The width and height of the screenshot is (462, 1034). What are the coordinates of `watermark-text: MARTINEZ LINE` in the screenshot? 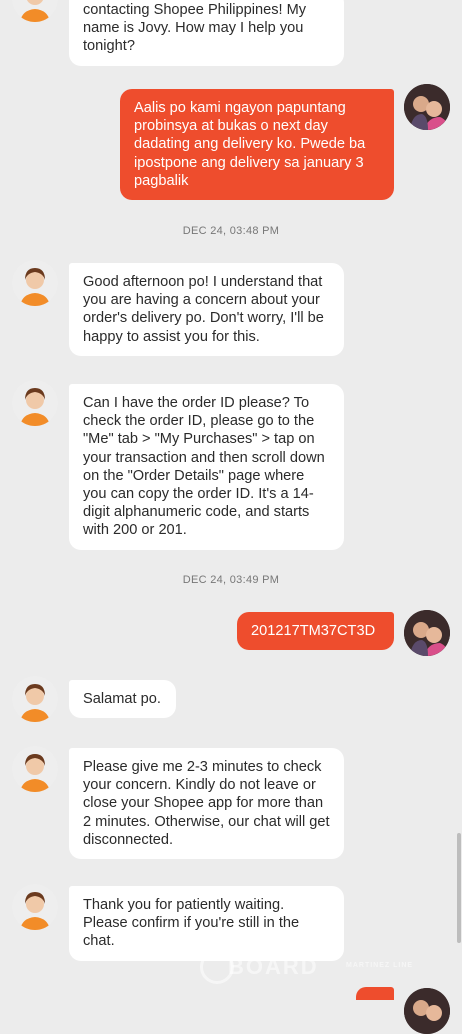 It's located at (380, 965).